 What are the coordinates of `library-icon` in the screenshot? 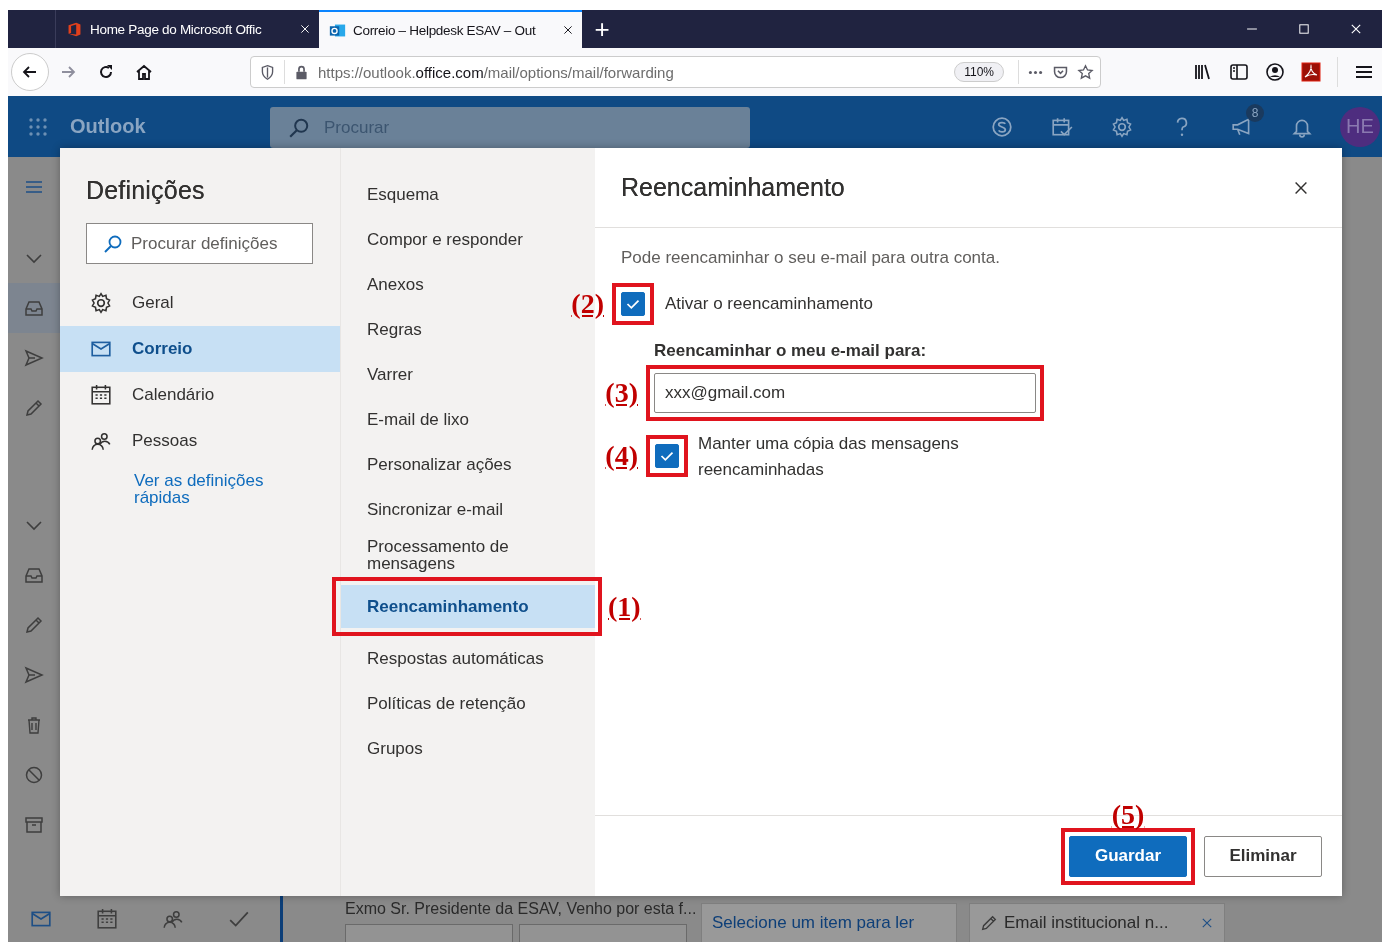 It's located at (1203, 72).